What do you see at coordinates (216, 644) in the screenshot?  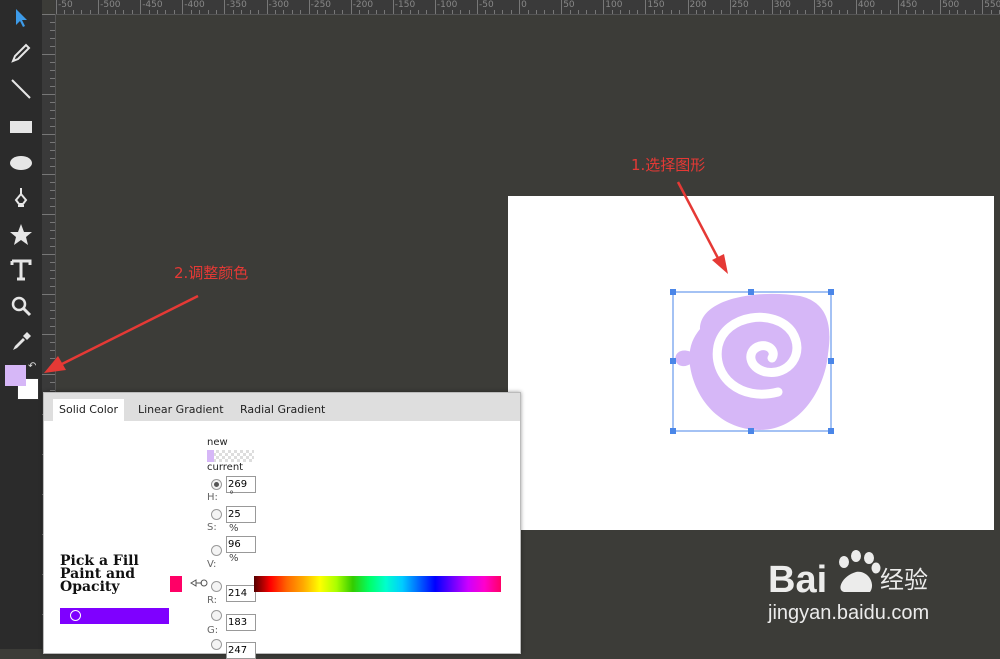 I see `blue-radio` at bounding box center [216, 644].